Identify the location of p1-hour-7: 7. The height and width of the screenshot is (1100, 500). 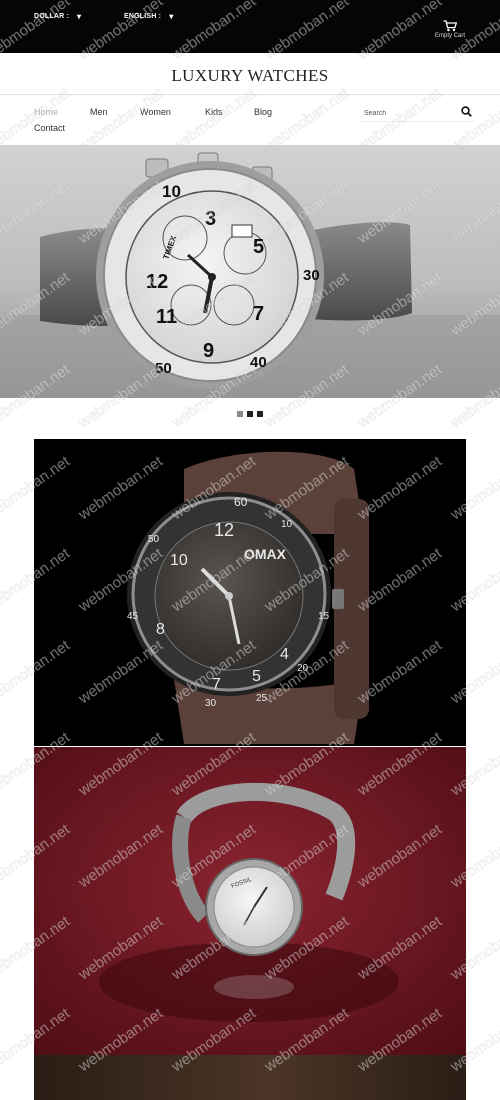
(216, 684).